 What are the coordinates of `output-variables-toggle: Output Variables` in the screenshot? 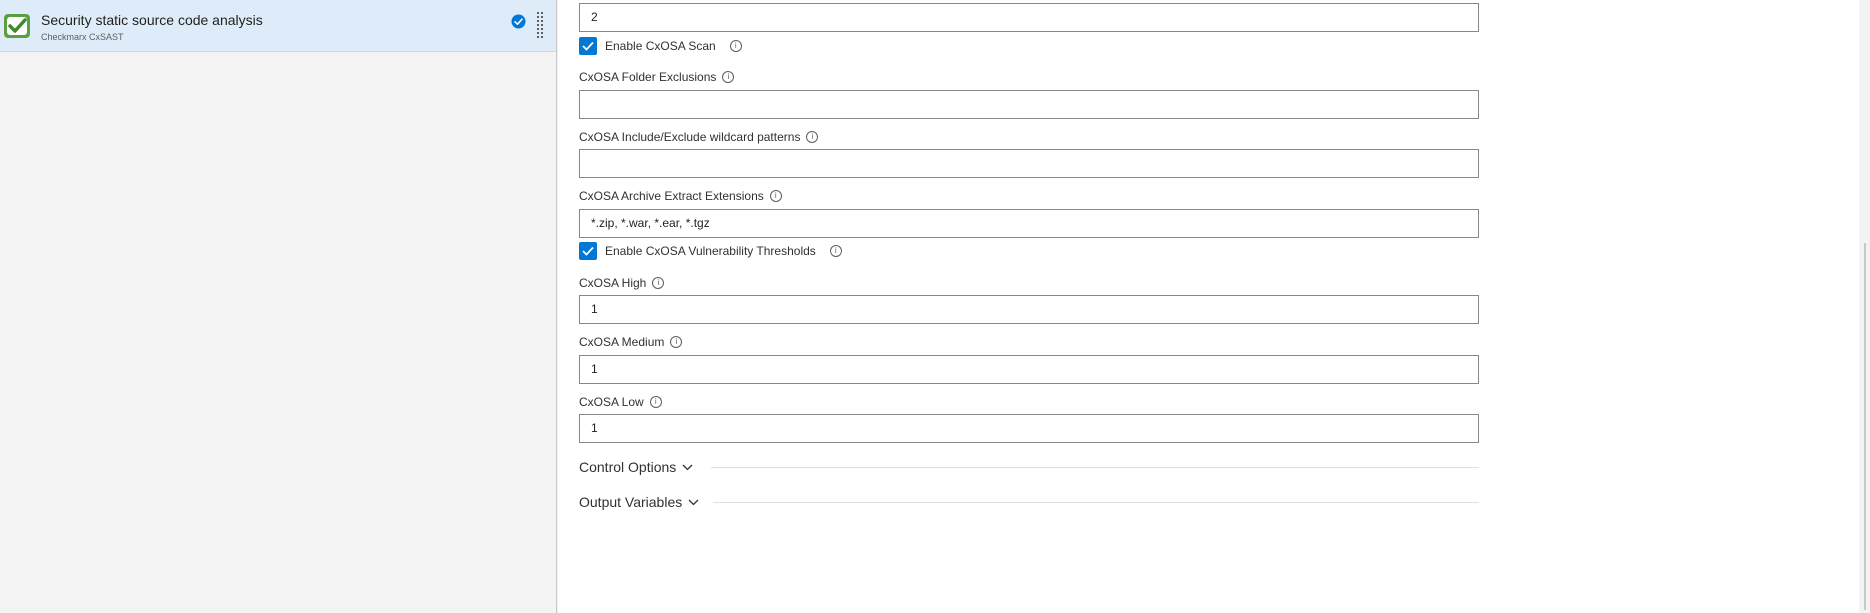 It's located at (639, 504).